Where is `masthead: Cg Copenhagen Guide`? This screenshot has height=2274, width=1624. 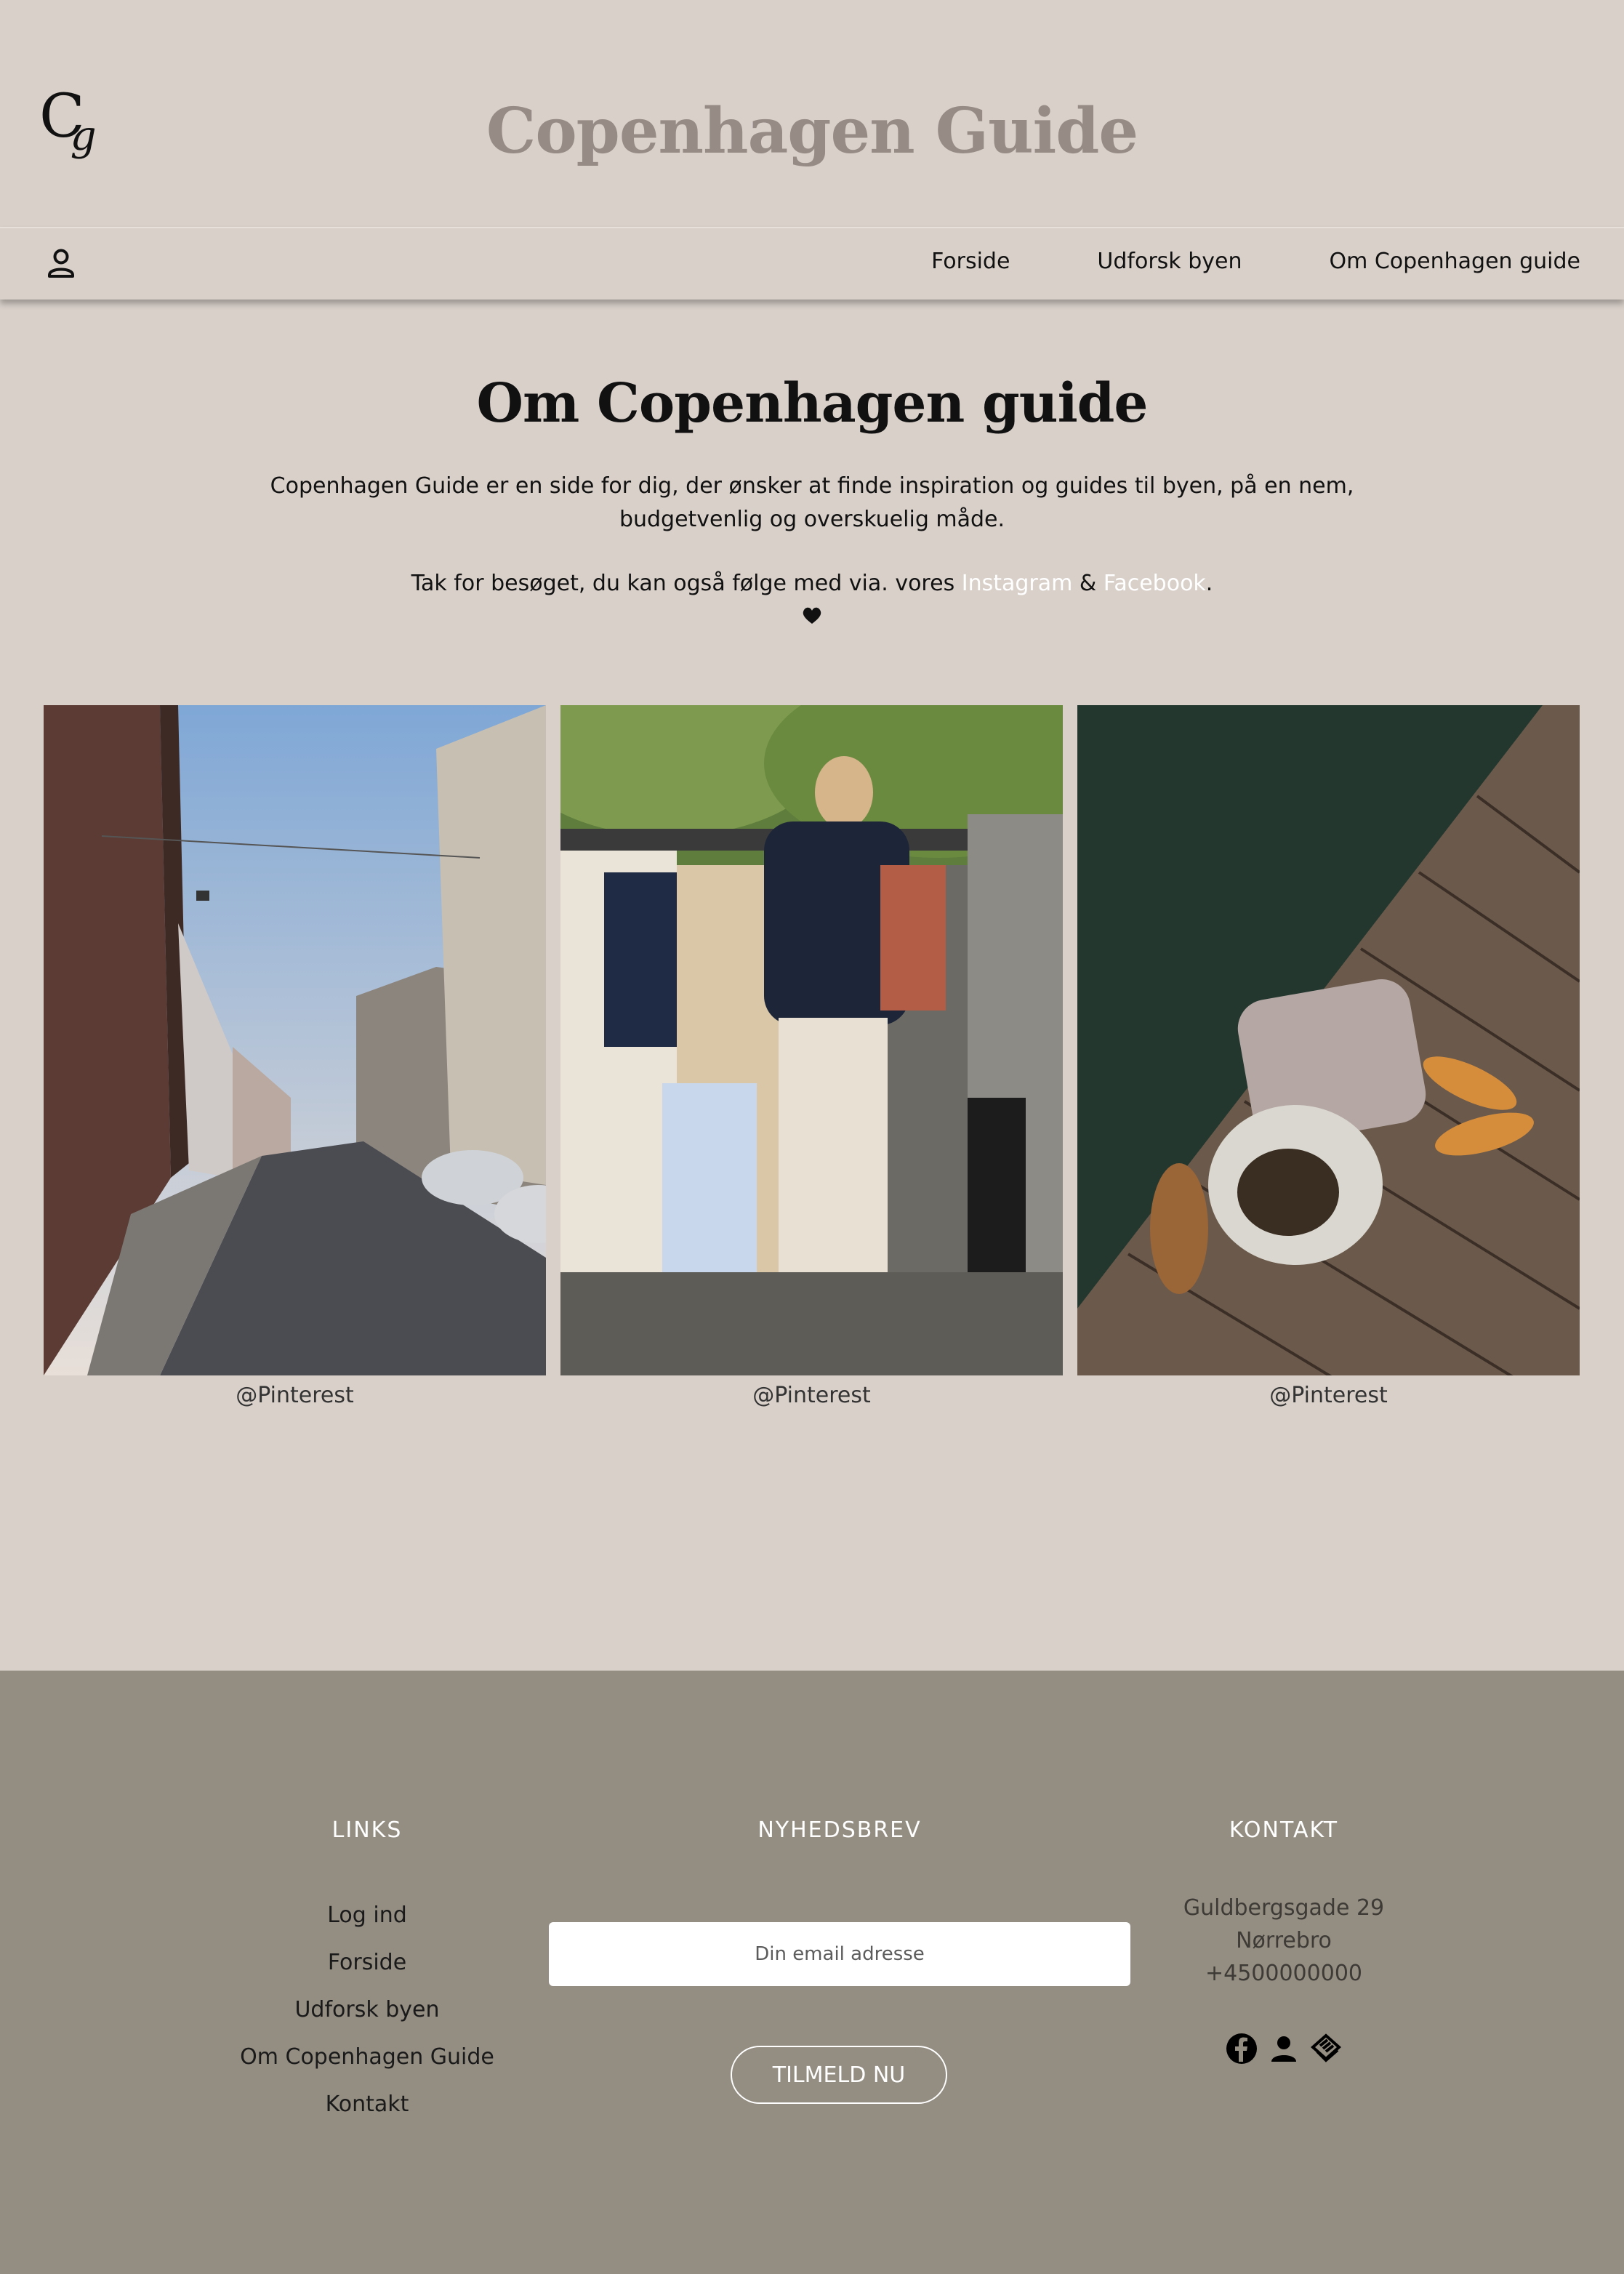
masthead: Cg Copenhagen Guide is located at coordinates (812, 114).